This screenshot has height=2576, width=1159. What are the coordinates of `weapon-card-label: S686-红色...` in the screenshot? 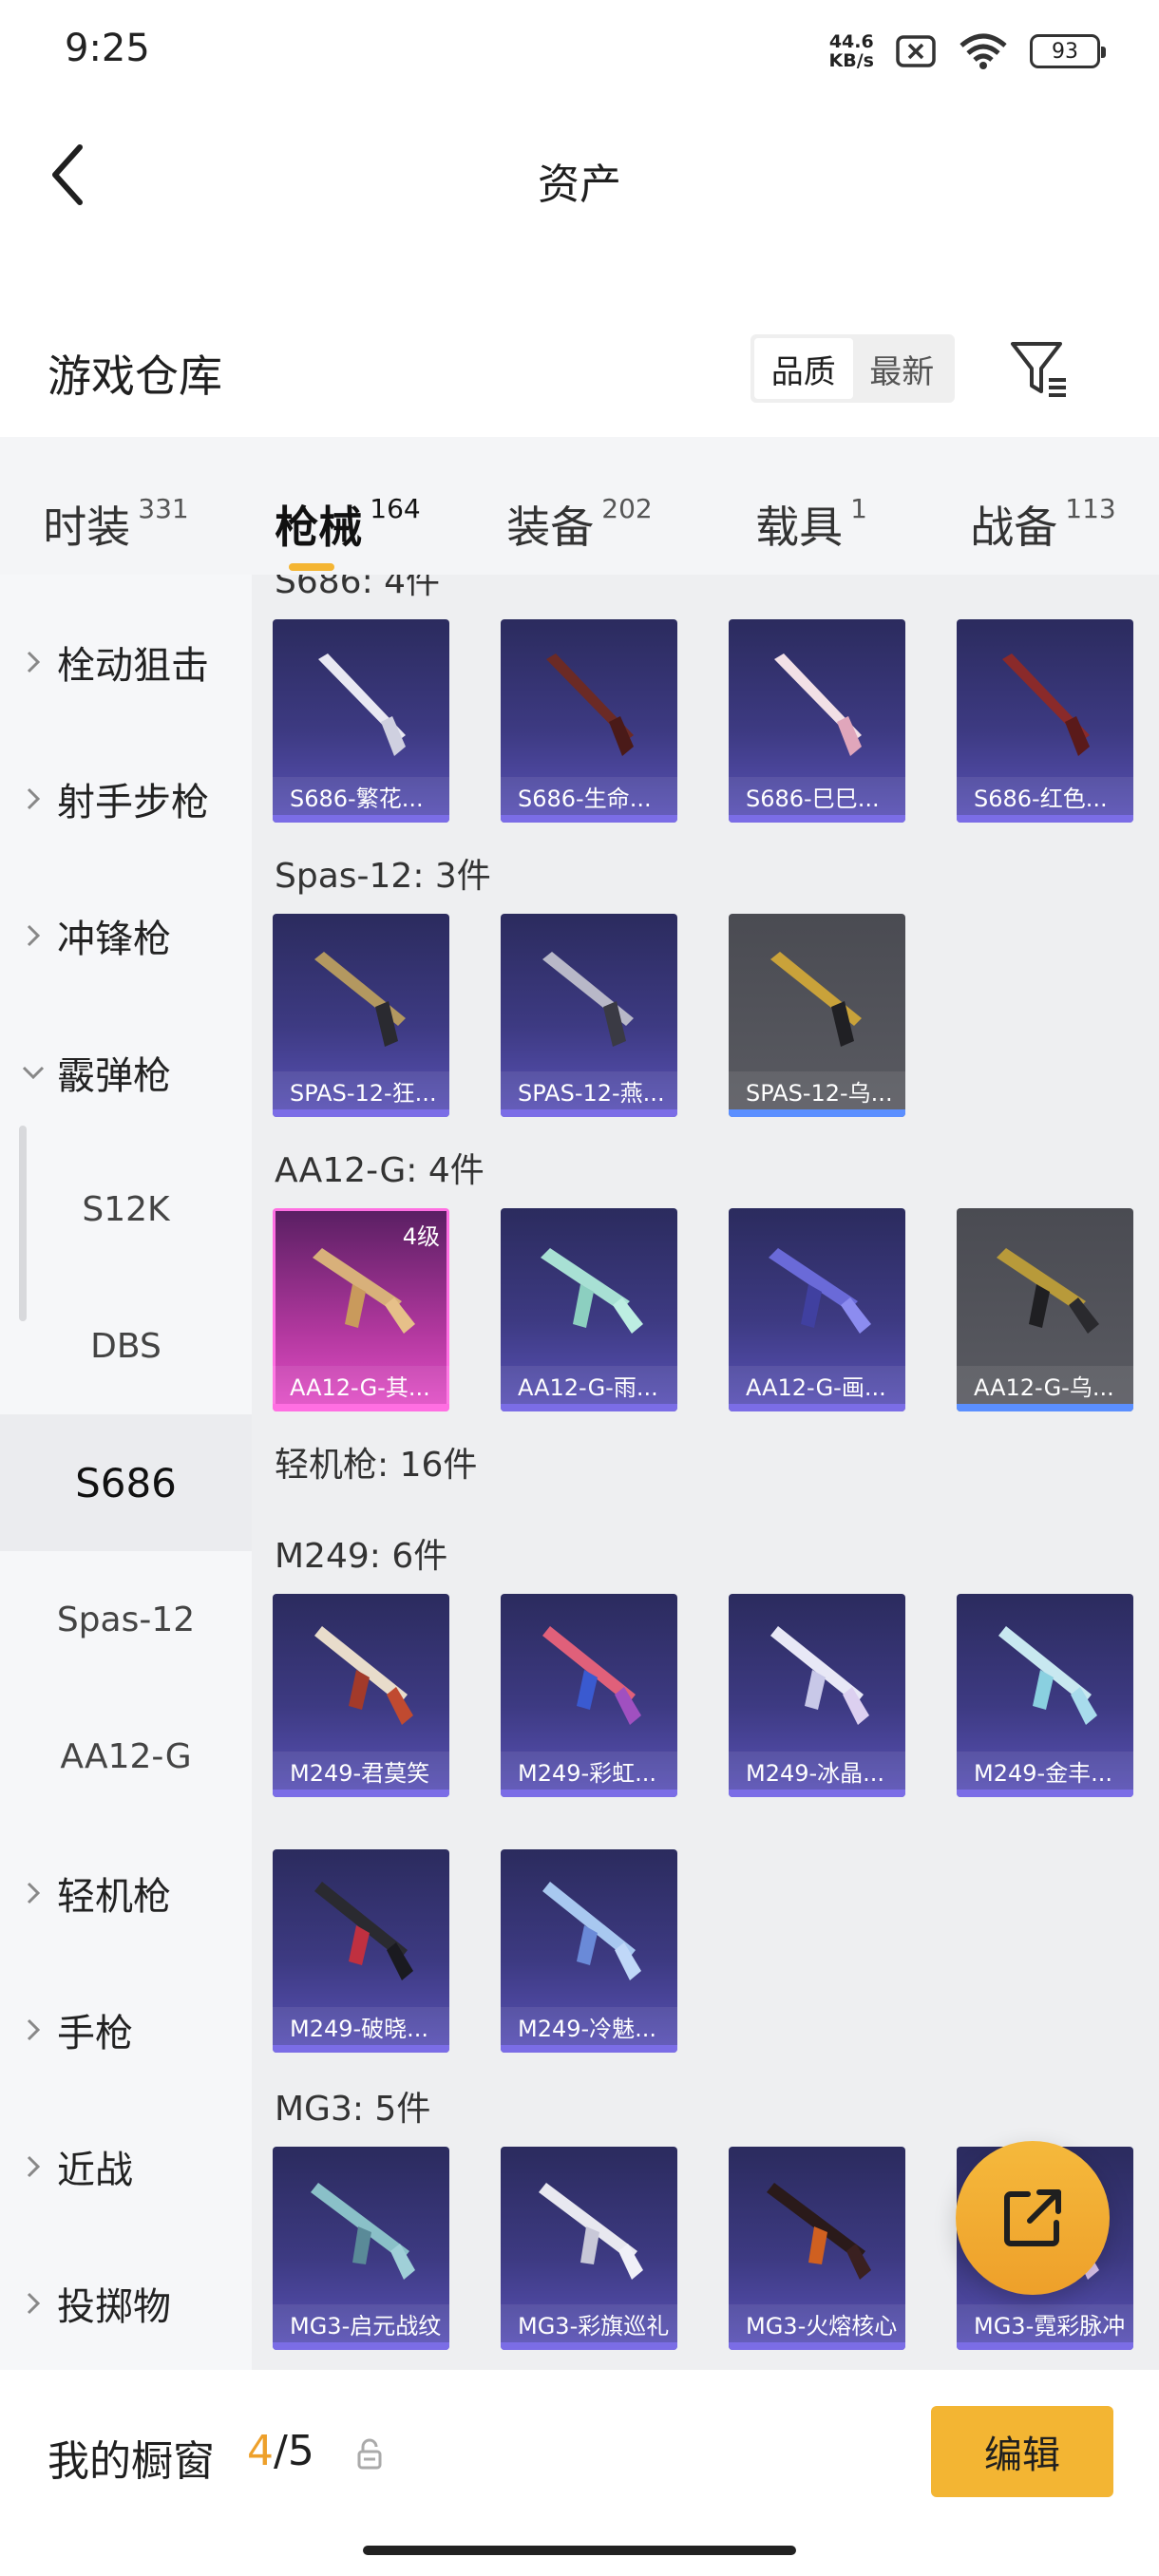 It's located at (1045, 796).